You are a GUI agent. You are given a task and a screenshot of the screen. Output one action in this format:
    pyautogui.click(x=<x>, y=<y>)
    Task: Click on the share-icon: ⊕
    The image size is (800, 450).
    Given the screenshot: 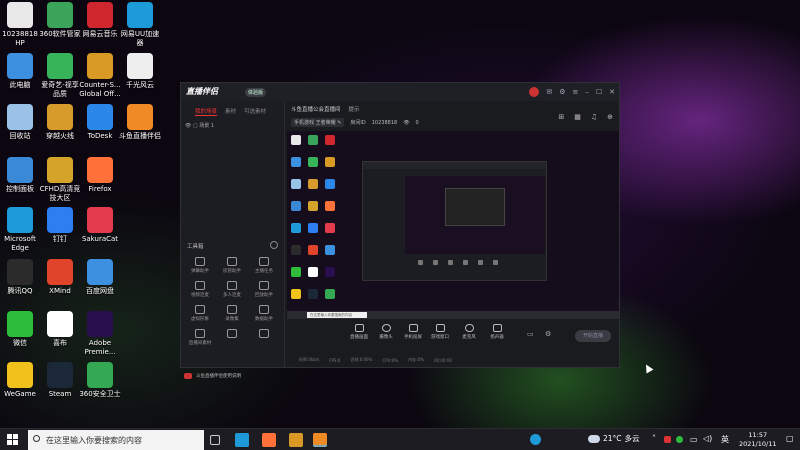 What is the action you would take?
    pyautogui.click(x=610, y=117)
    